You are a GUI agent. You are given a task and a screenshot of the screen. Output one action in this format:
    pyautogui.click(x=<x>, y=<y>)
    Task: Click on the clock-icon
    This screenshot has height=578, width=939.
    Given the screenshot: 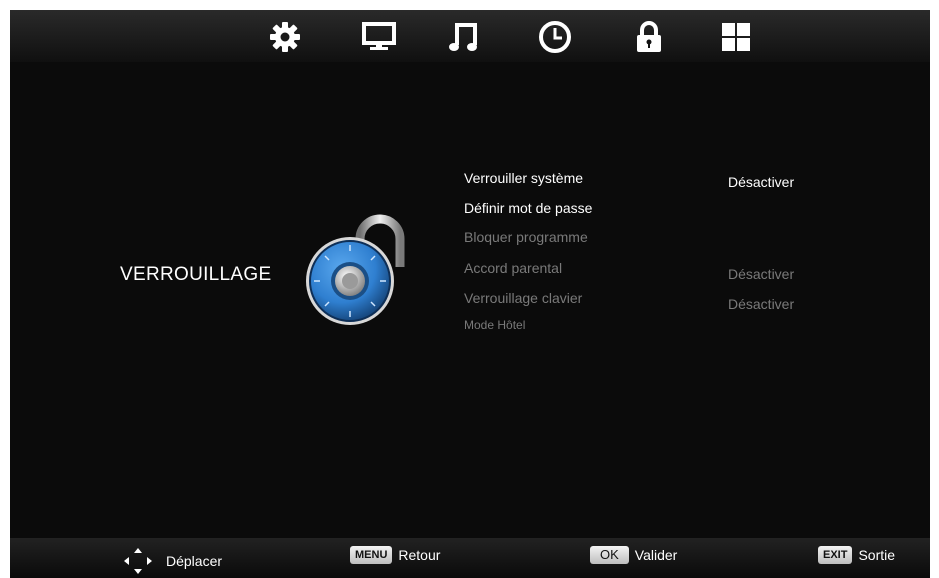 What is the action you would take?
    pyautogui.click(x=555, y=37)
    